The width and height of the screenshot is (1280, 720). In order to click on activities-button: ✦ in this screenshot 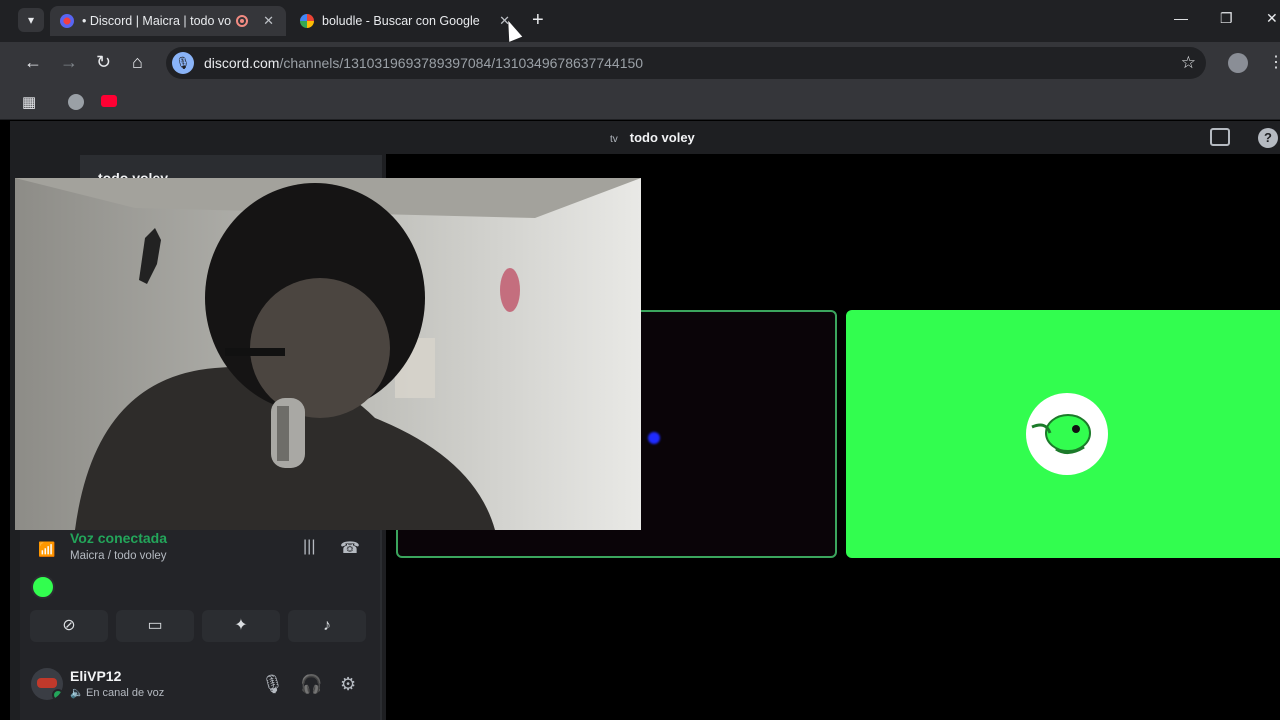, I will do `click(241, 626)`.